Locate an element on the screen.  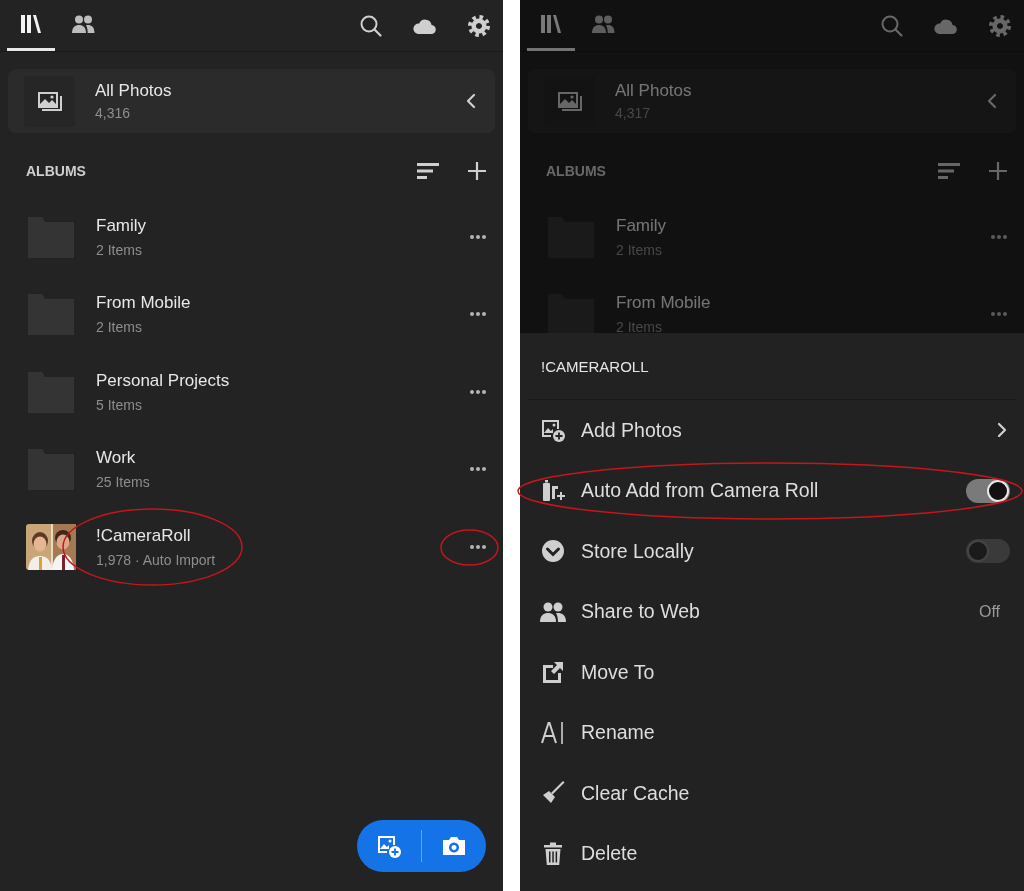
menu-item: Auto Add from Camera Roll is located at coordinates (772, 490).